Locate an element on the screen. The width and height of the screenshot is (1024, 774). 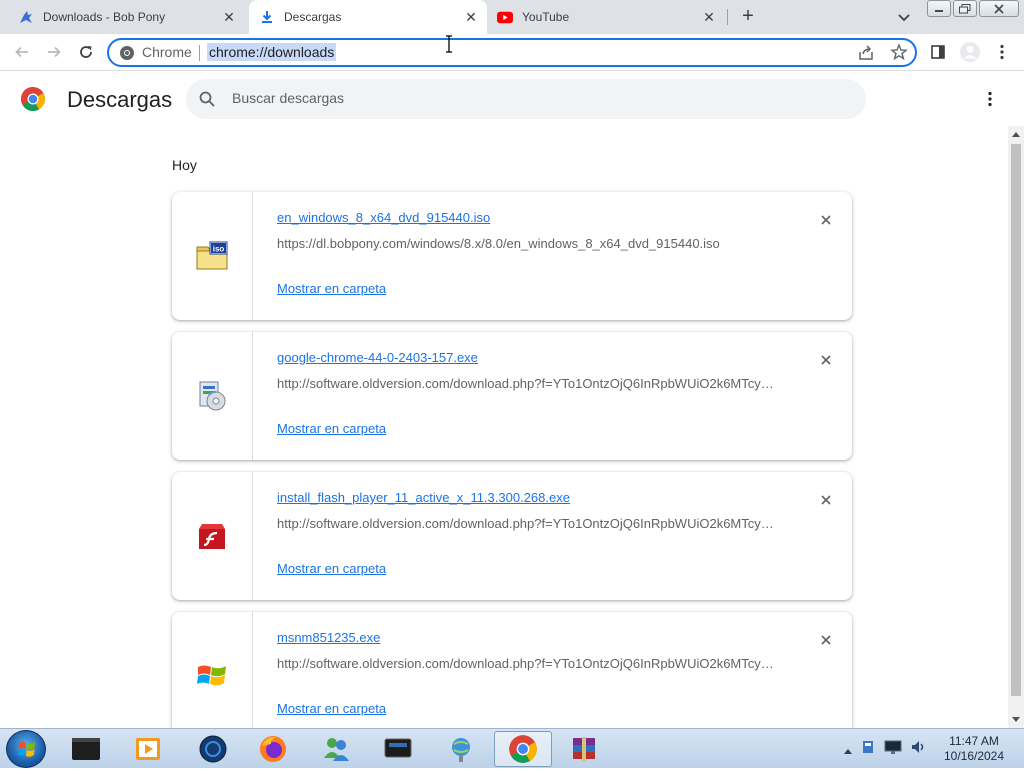
file-icon-column: iso is located at coordinates (212, 256).